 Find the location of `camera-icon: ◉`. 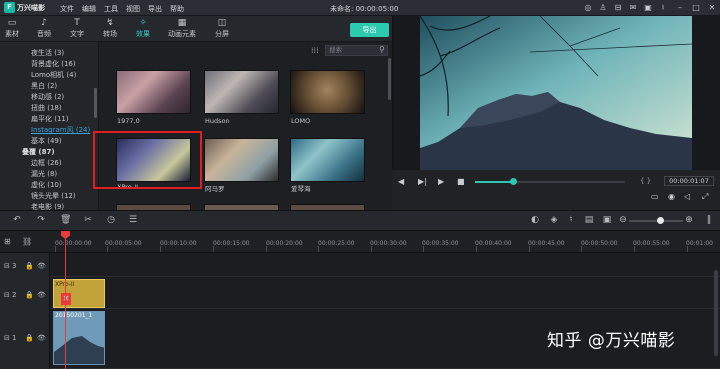

camera-icon: ◉ is located at coordinates (671, 197).